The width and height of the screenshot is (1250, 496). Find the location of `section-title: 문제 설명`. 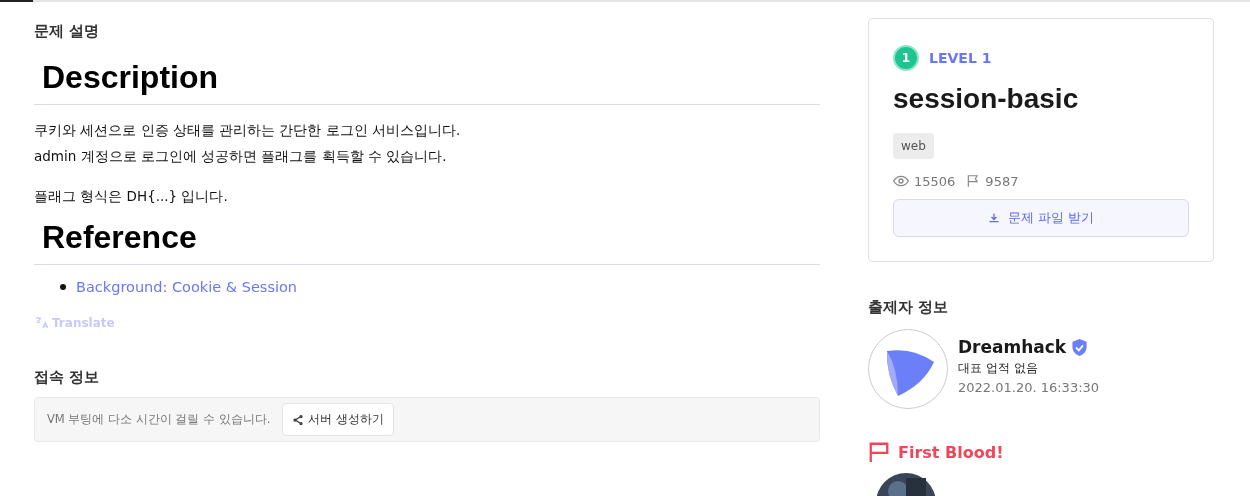

section-title: 문제 설명 is located at coordinates (67, 31).